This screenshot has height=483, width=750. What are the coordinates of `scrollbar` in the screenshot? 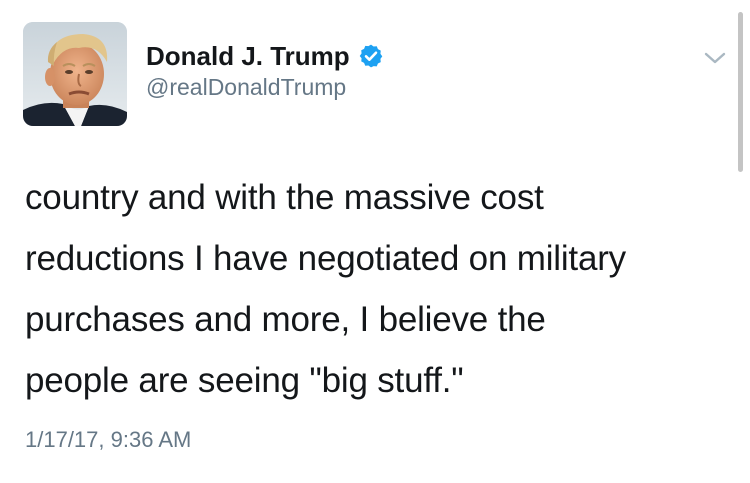 It's located at (740, 92).